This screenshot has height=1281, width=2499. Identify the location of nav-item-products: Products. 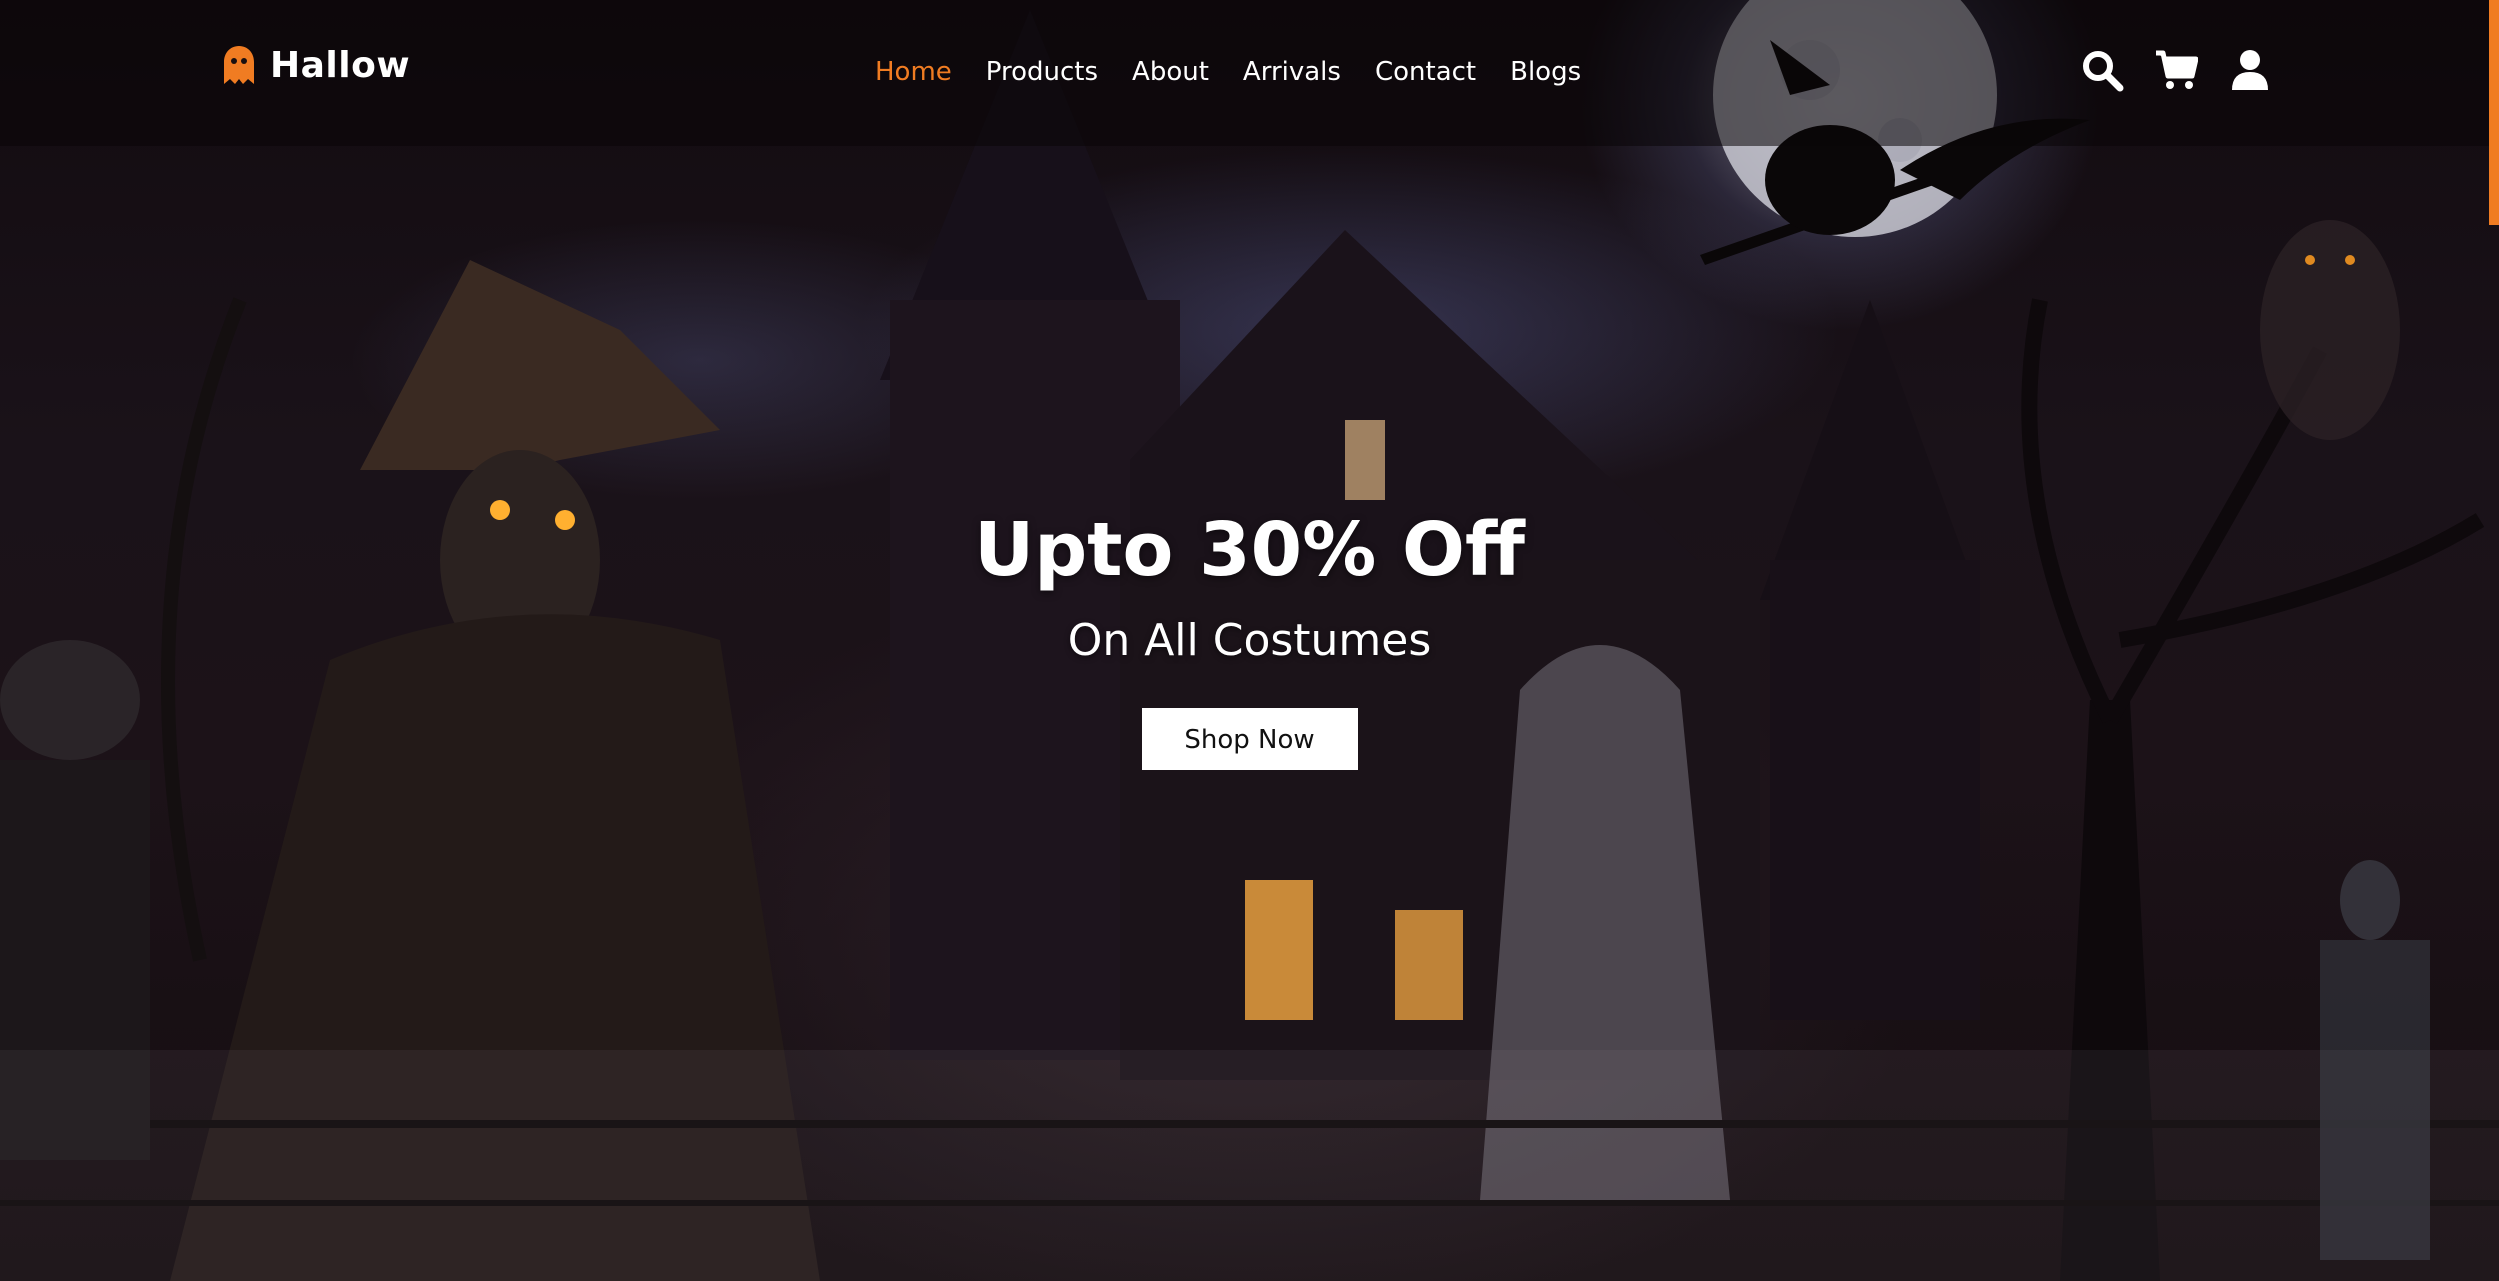
(1042, 72).